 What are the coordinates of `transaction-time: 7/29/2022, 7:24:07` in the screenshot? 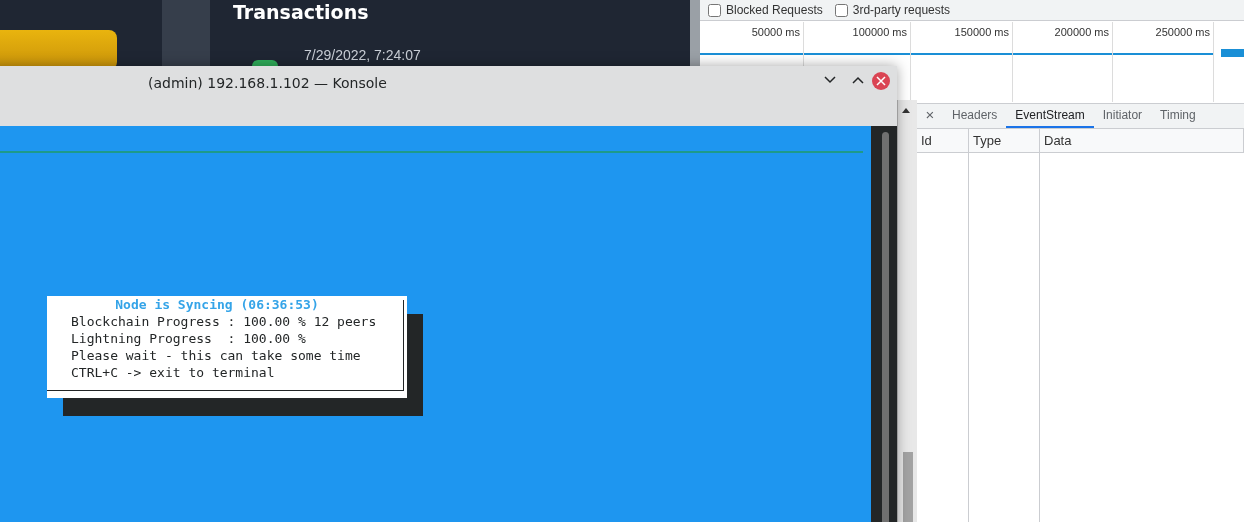 It's located at (362, 55).